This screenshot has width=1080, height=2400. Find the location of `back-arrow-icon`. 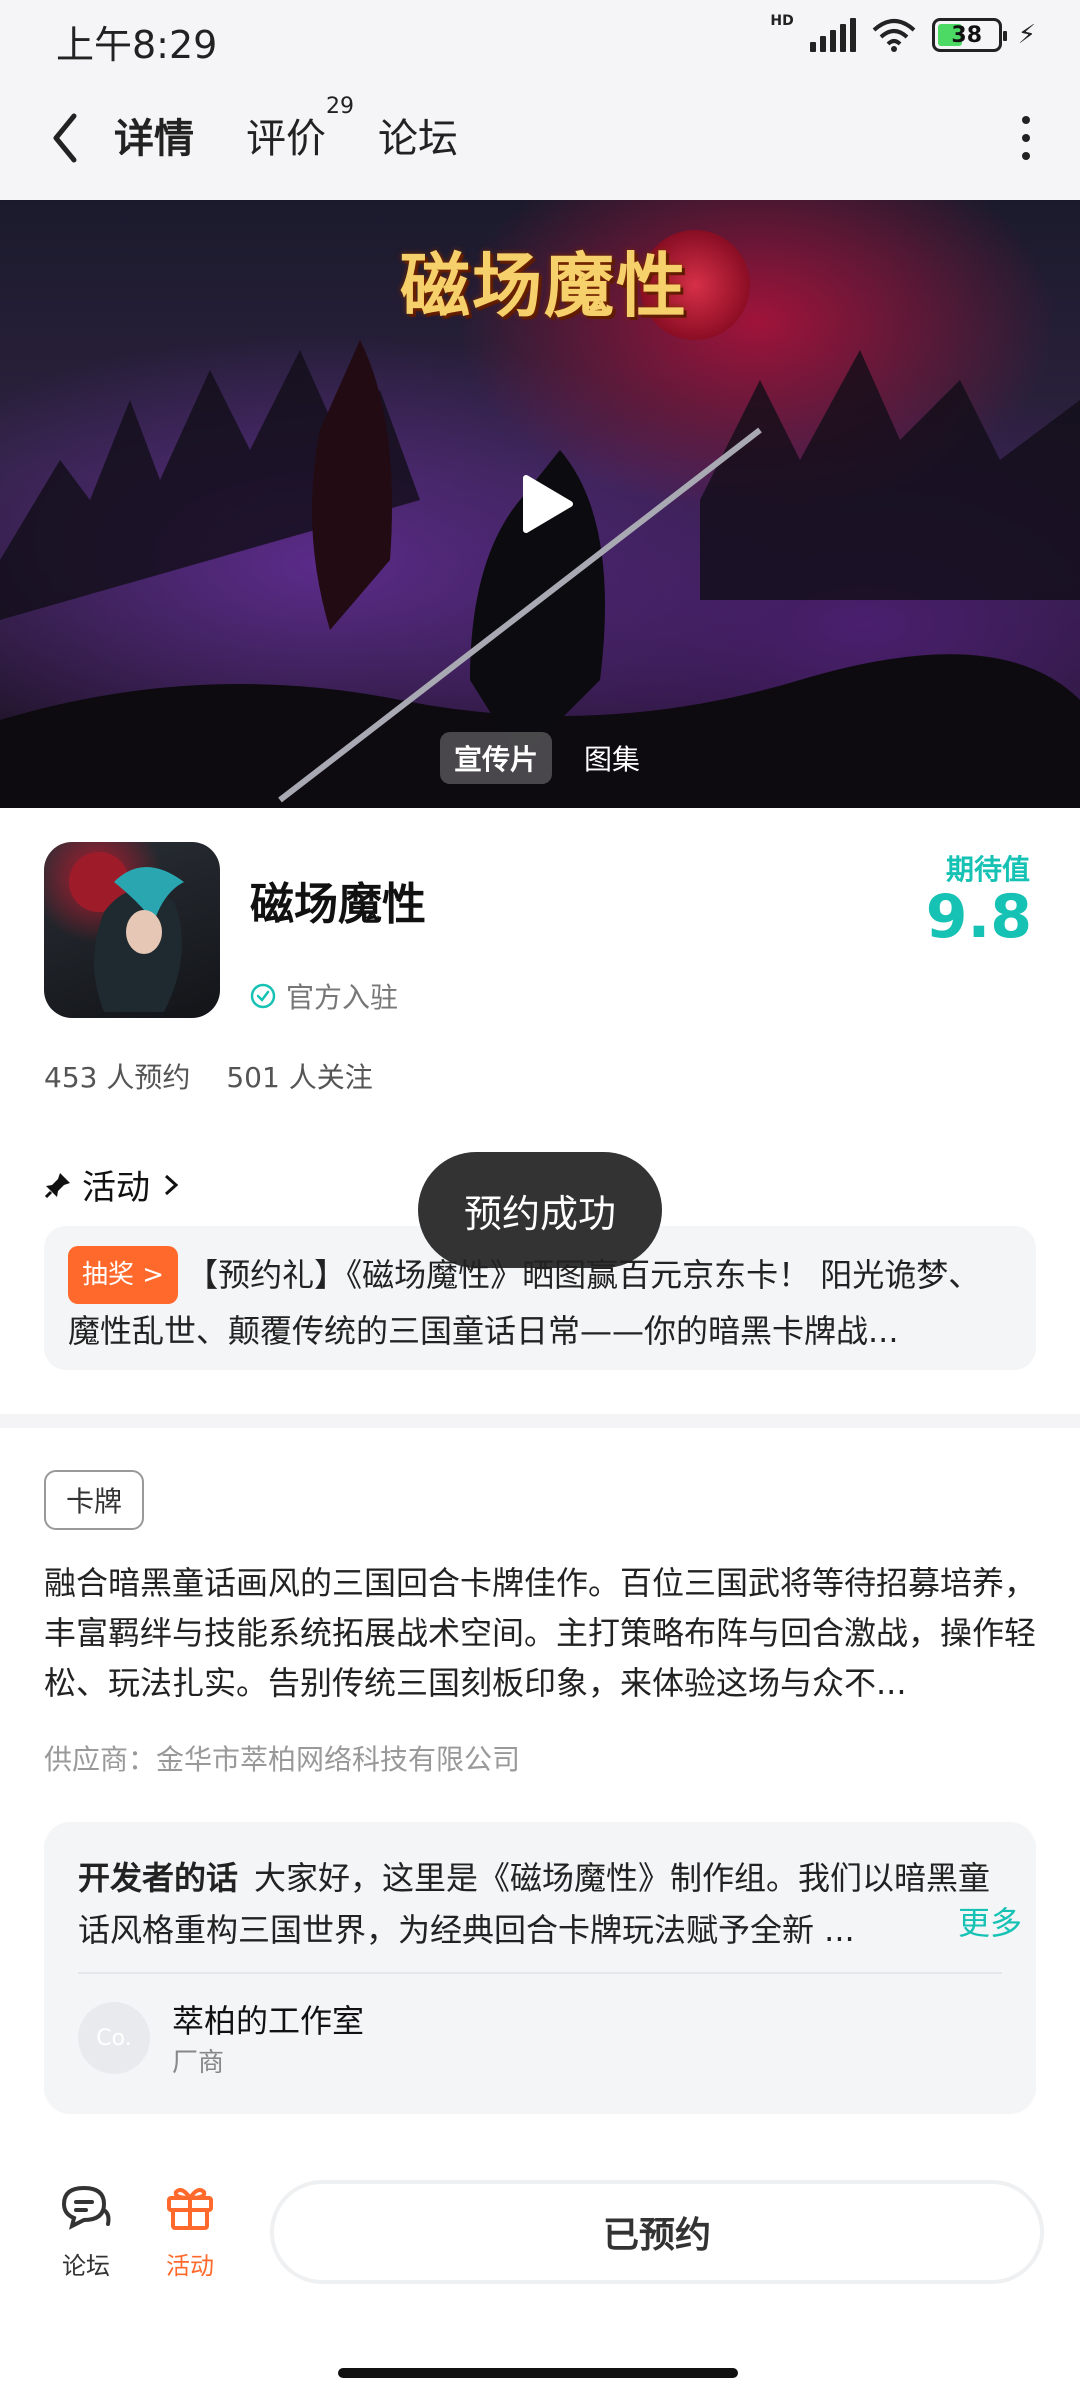

back-arrow-icon is located at coordinates (66, 138).